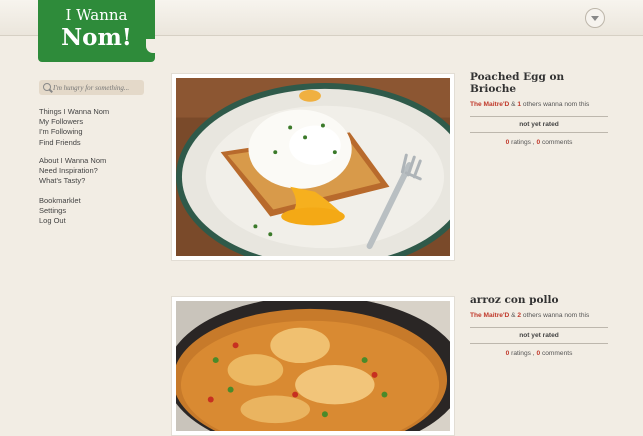  I want to click on post-title: arroz con pollo, so click(539, 300).